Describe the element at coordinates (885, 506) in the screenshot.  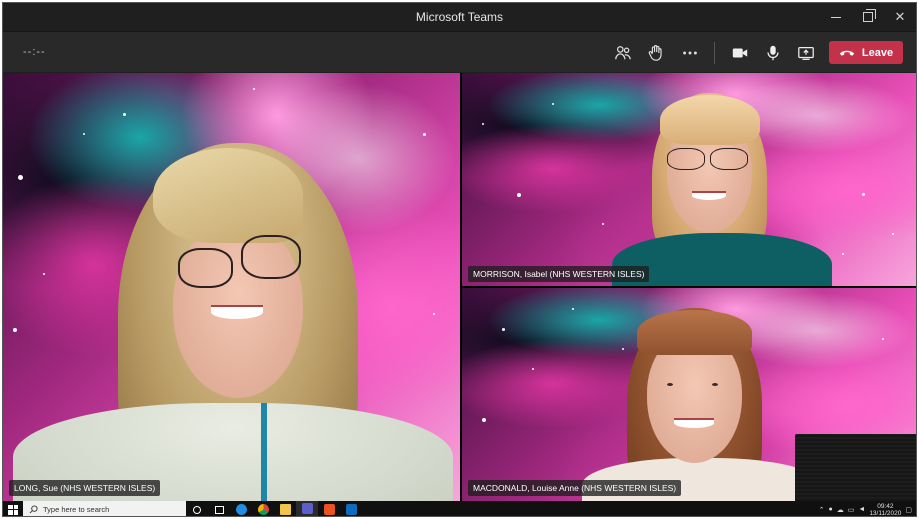
I see `clock-time: 09:42` at that location.